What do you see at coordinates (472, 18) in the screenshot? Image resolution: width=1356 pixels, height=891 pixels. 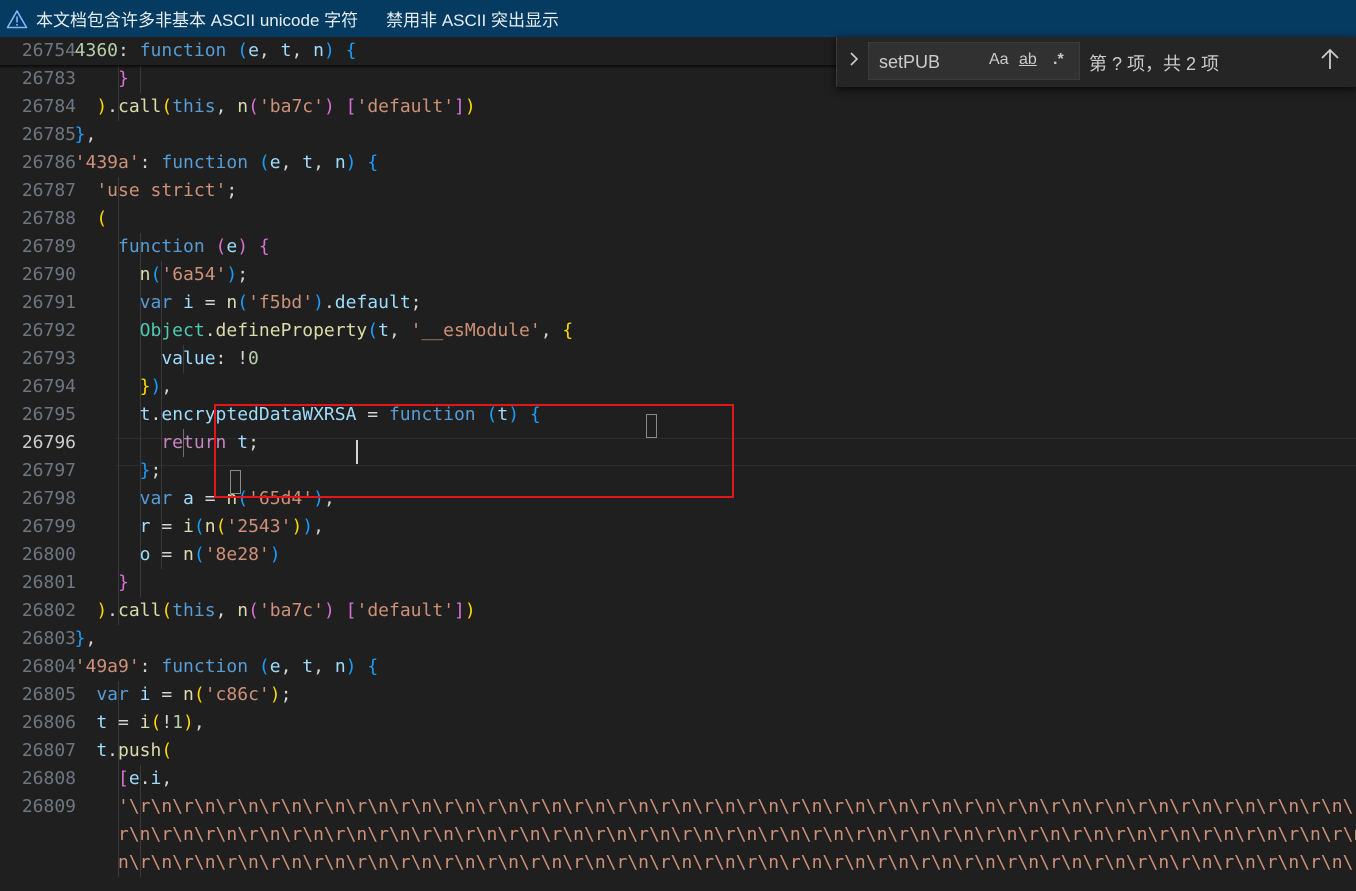 I see `disable-non-ascii-highlight-link: 禁用非 ASCII 突出显示` at bounding box center [472, 18].